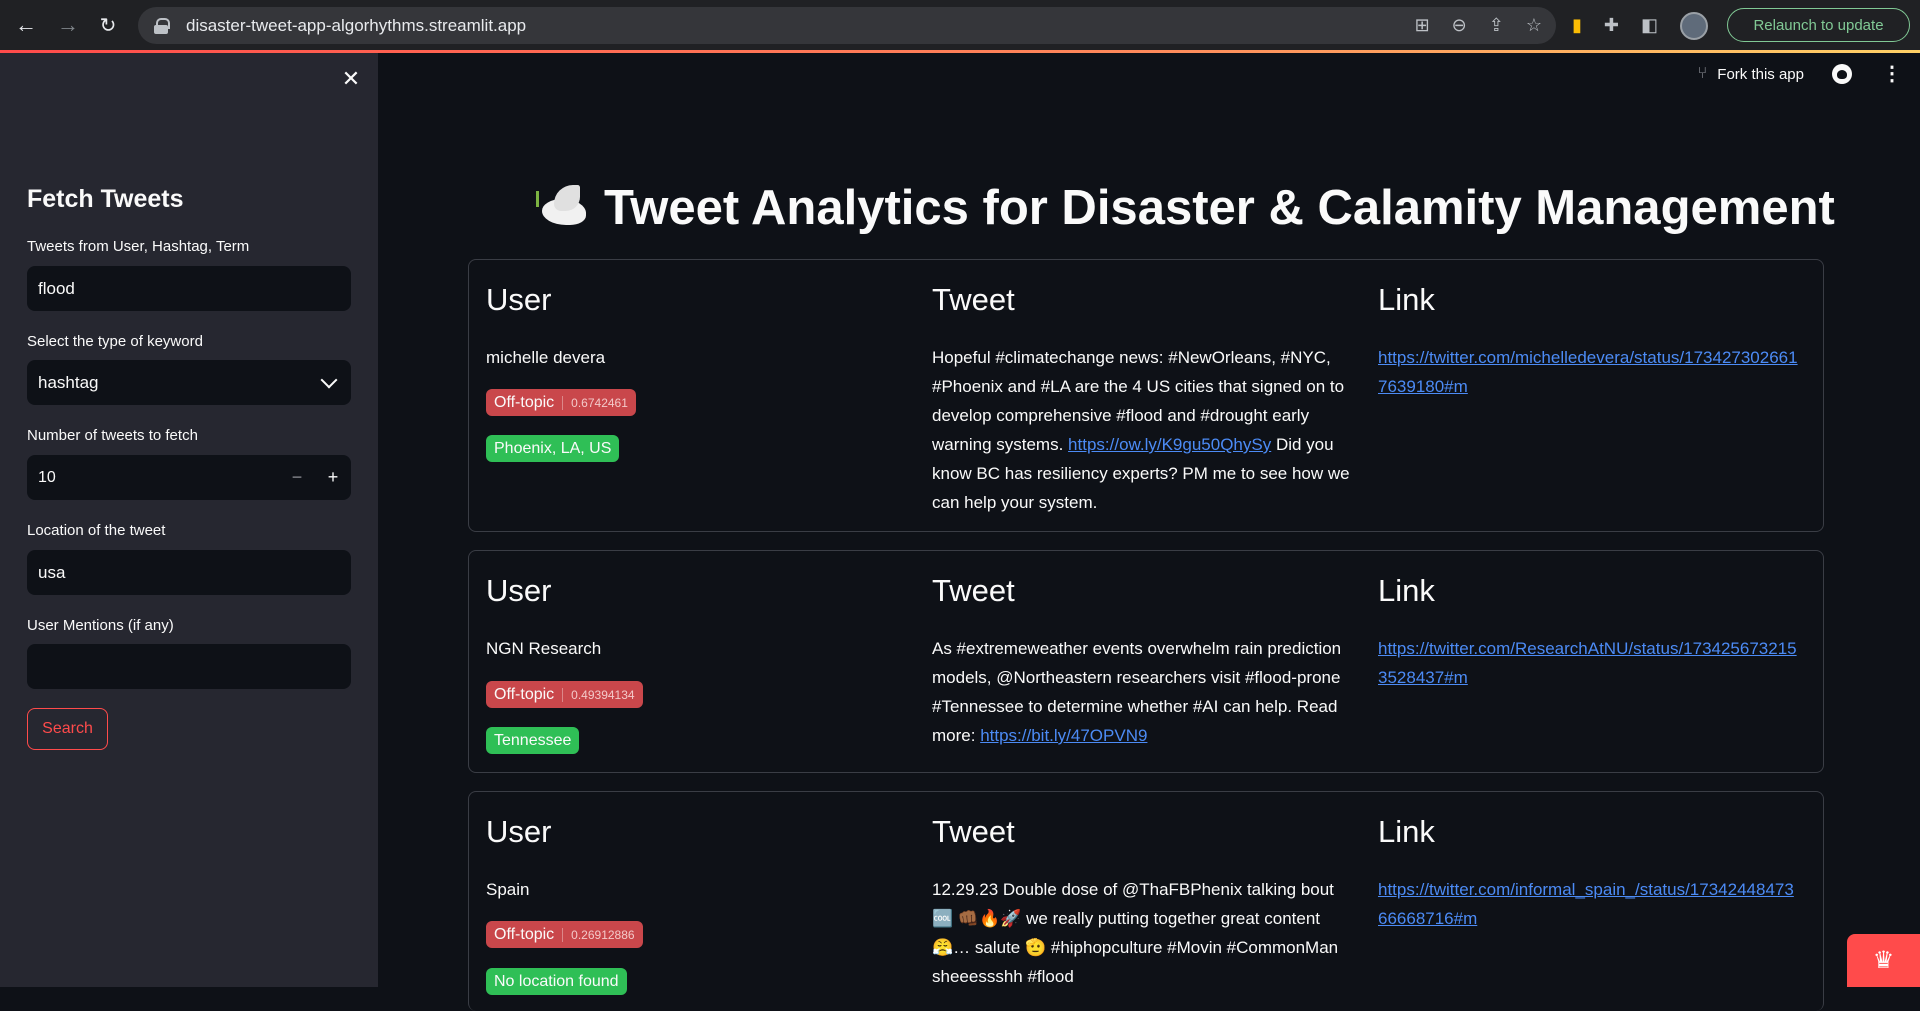 Image resolution: width=1920 pixels, height=1011 pixels. What do you see at coordinates (112, 435) in the screenshot?
I see `count-label: Number of tweets to fetch` at bounding box center [112, 435].